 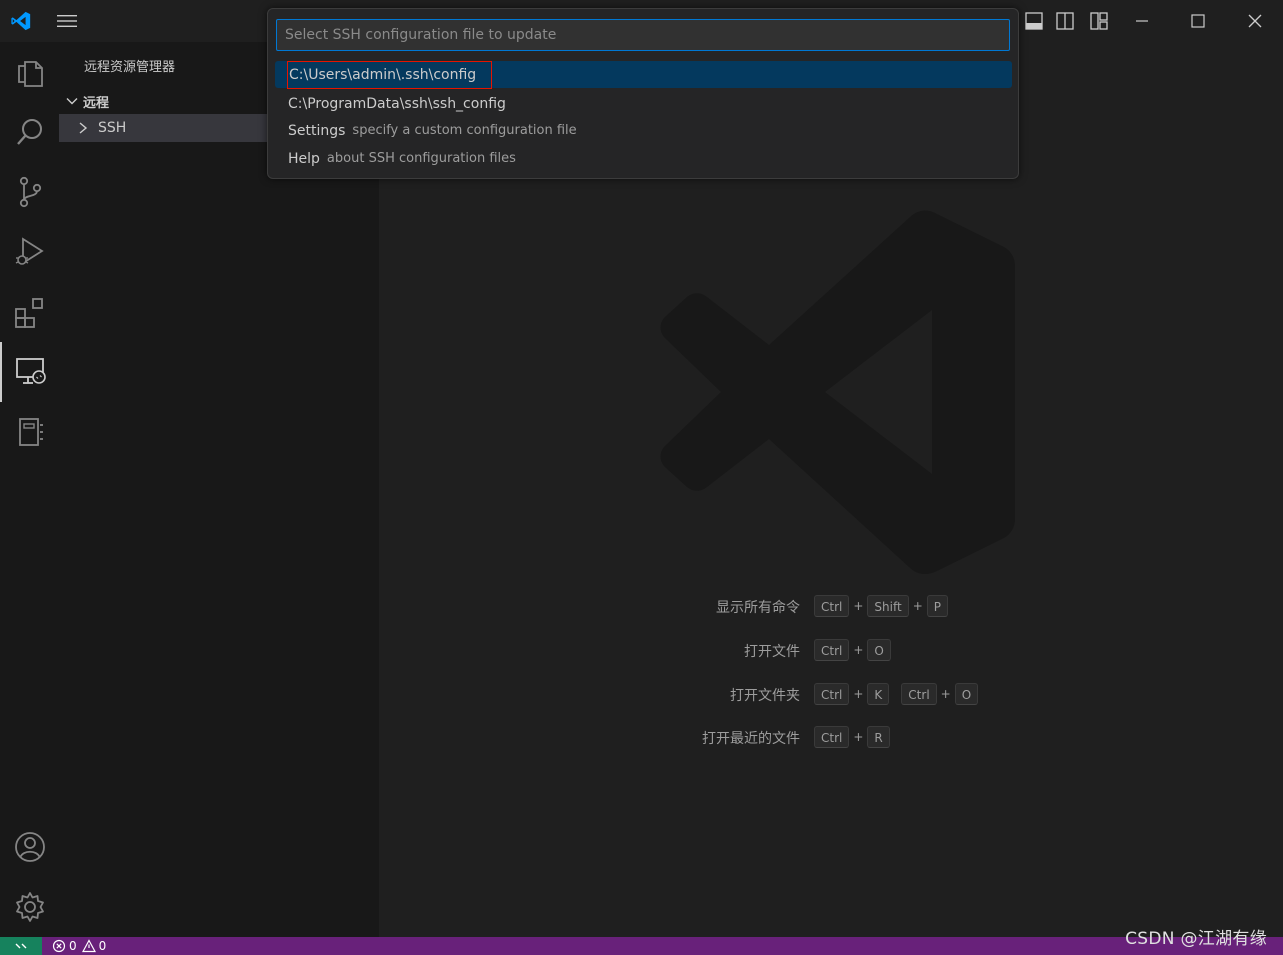 I want to click on error-count: 0, so click(x=73, y=946).